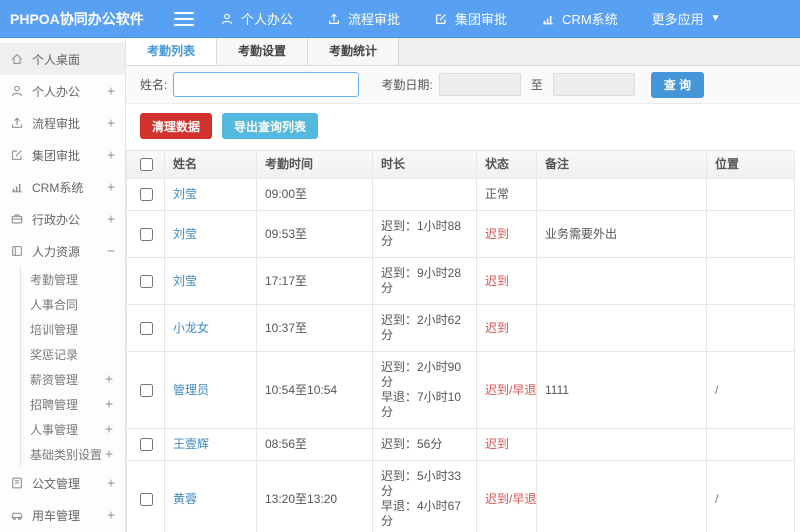  I want to click on export-list-button: 导出查询列表, so click(270, 126).